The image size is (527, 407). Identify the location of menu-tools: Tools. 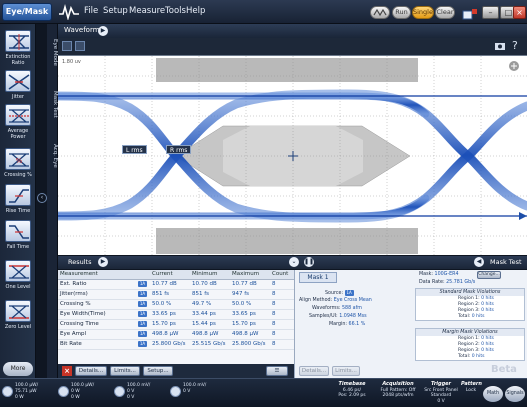
(175, 11).